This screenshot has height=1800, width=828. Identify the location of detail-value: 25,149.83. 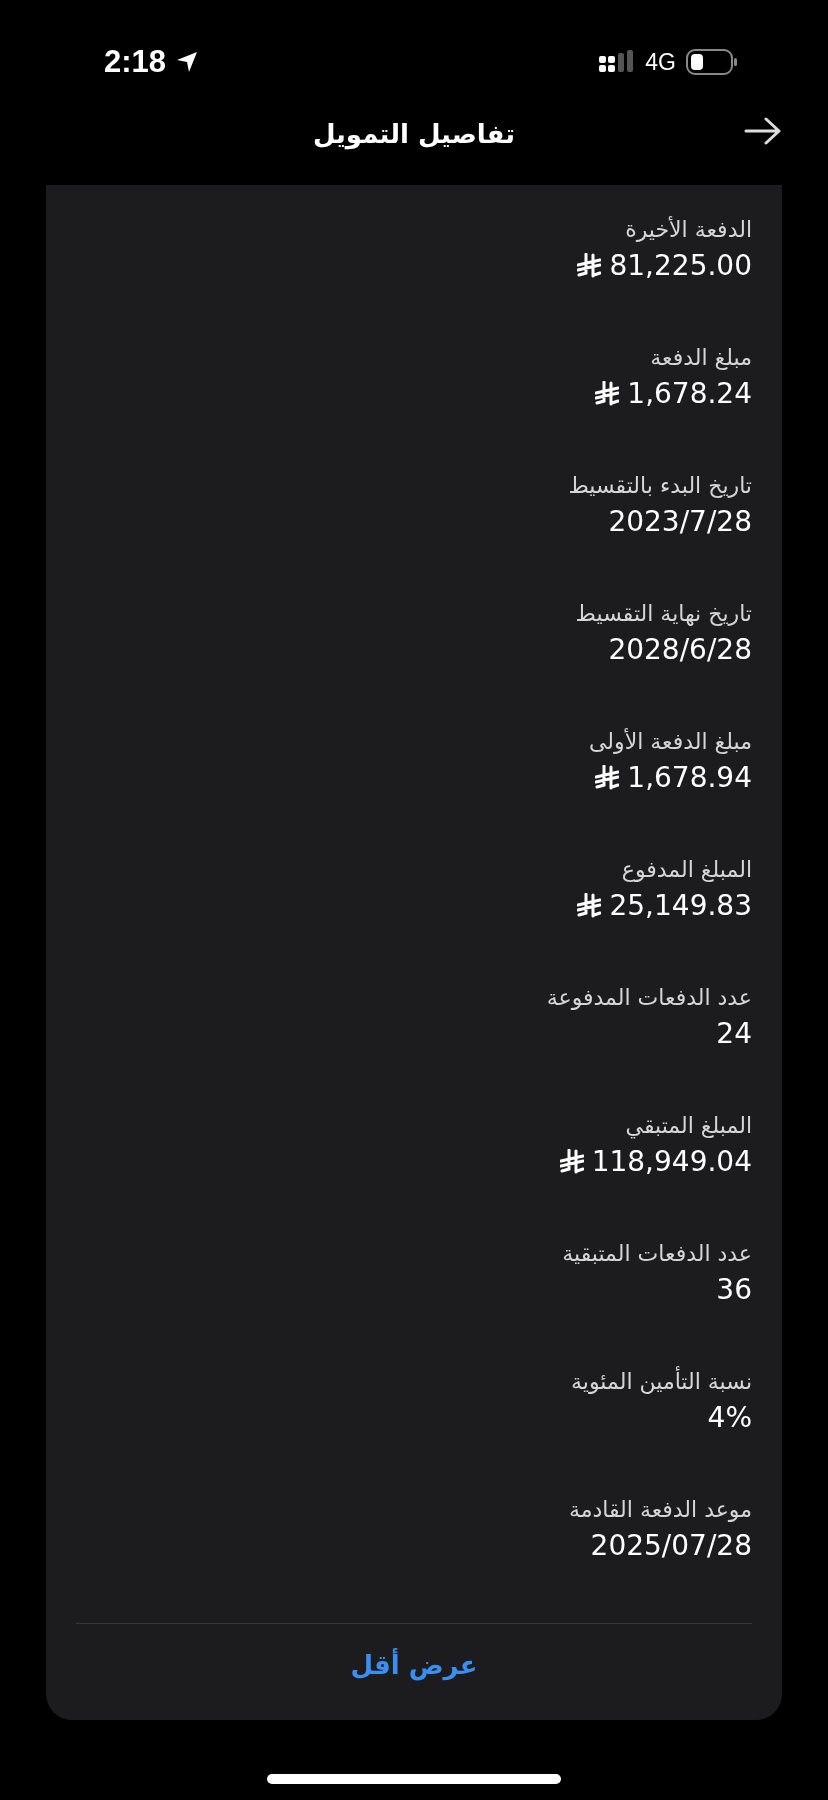
(680, 906).